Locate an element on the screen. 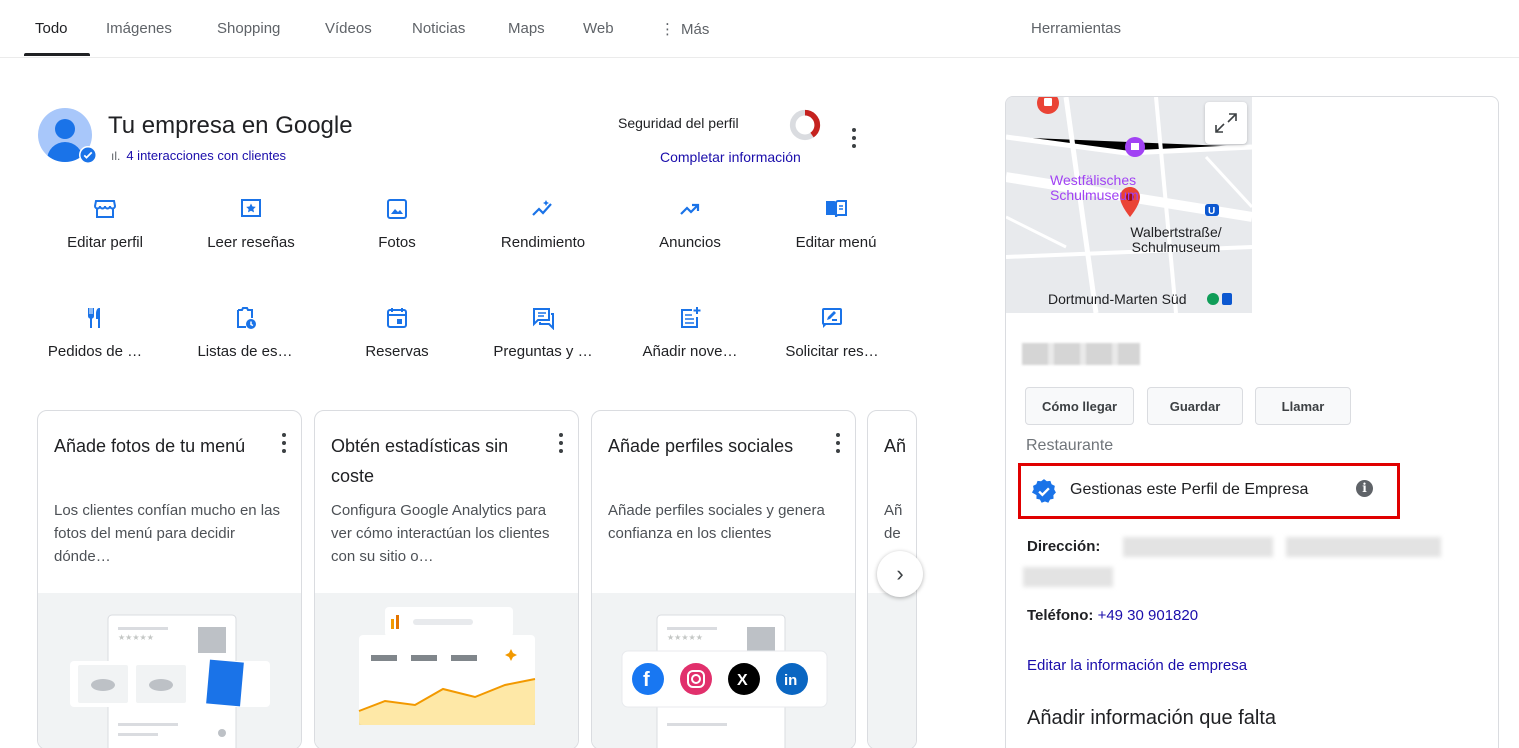  card-title: Añade fotos de tu menú is located at coordinates (150, 446).